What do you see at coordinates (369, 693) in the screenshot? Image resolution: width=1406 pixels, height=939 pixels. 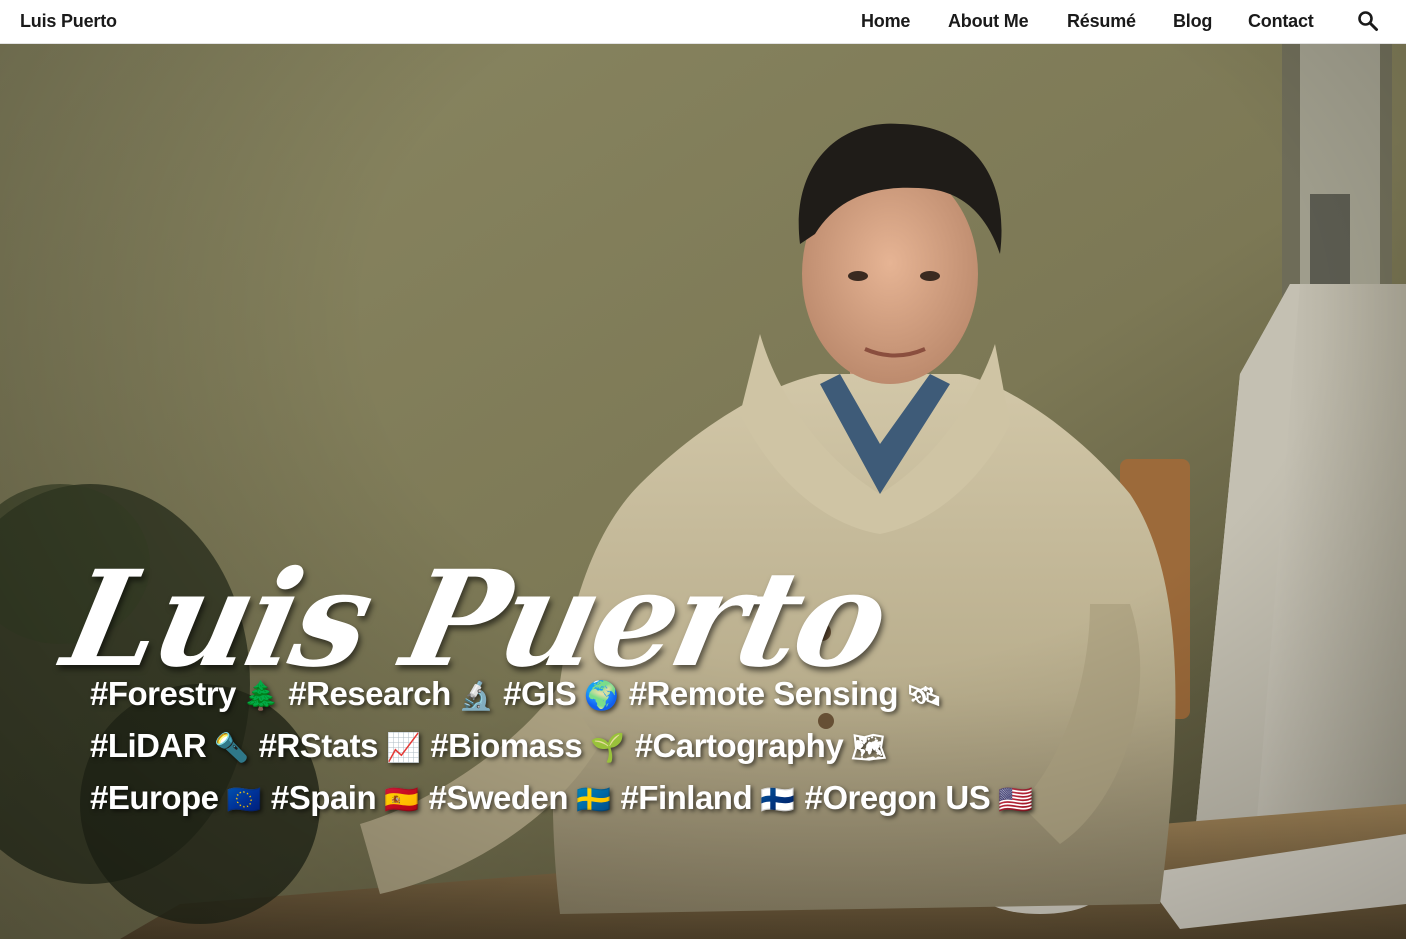 I see `tag-research: #Research` at bounding box center [369, 693].